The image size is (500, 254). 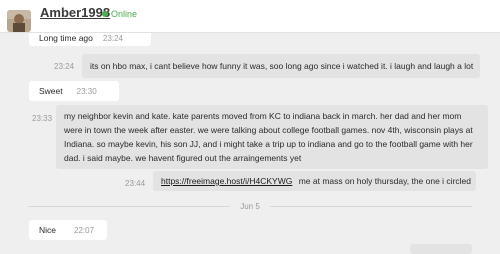 What do you see at coordinates (124, 14) in the screenshot?
I see `status-text: Online` at bounding box center [124, 14].